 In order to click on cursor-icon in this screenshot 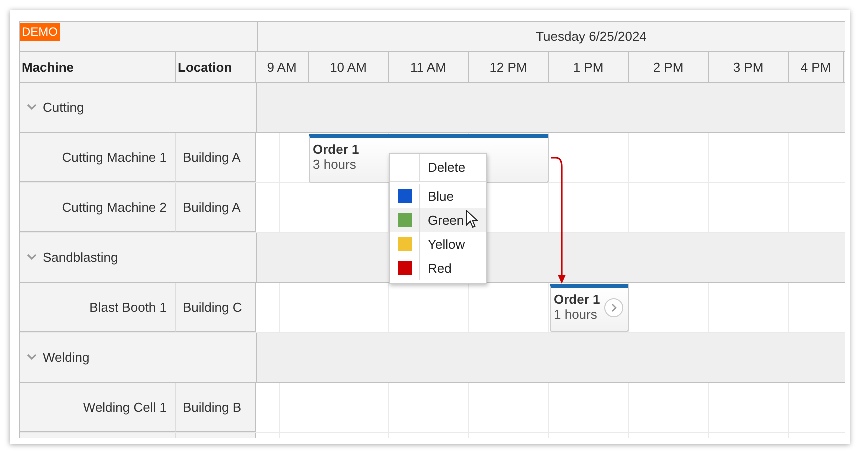, I will do `click(472, 219)`.